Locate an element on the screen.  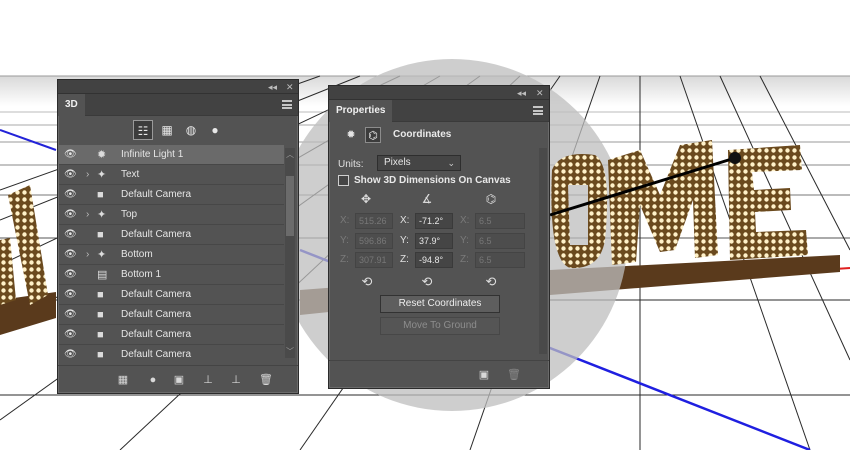
light-icon: ✹ is located at coordinates (102, 155).